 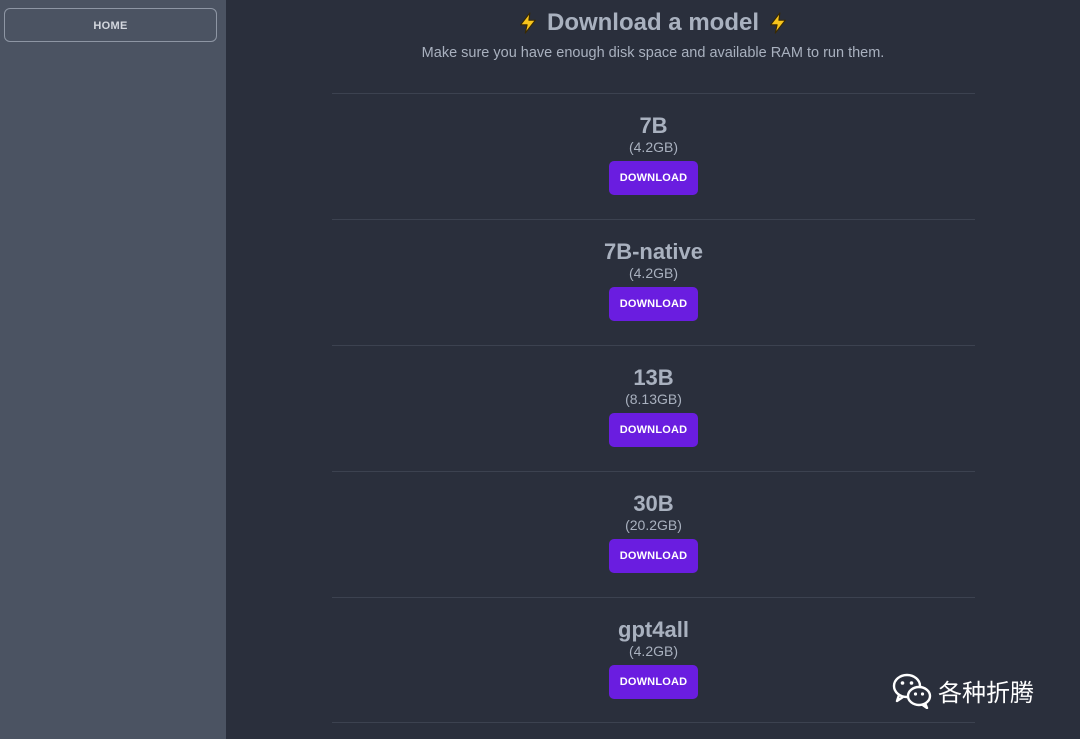 What do you see at coordinates (653, 534) in the screenshot?
I see `model-item: 30B (20.2GB) DOWNLOAD` at bounding box center [653, 534].